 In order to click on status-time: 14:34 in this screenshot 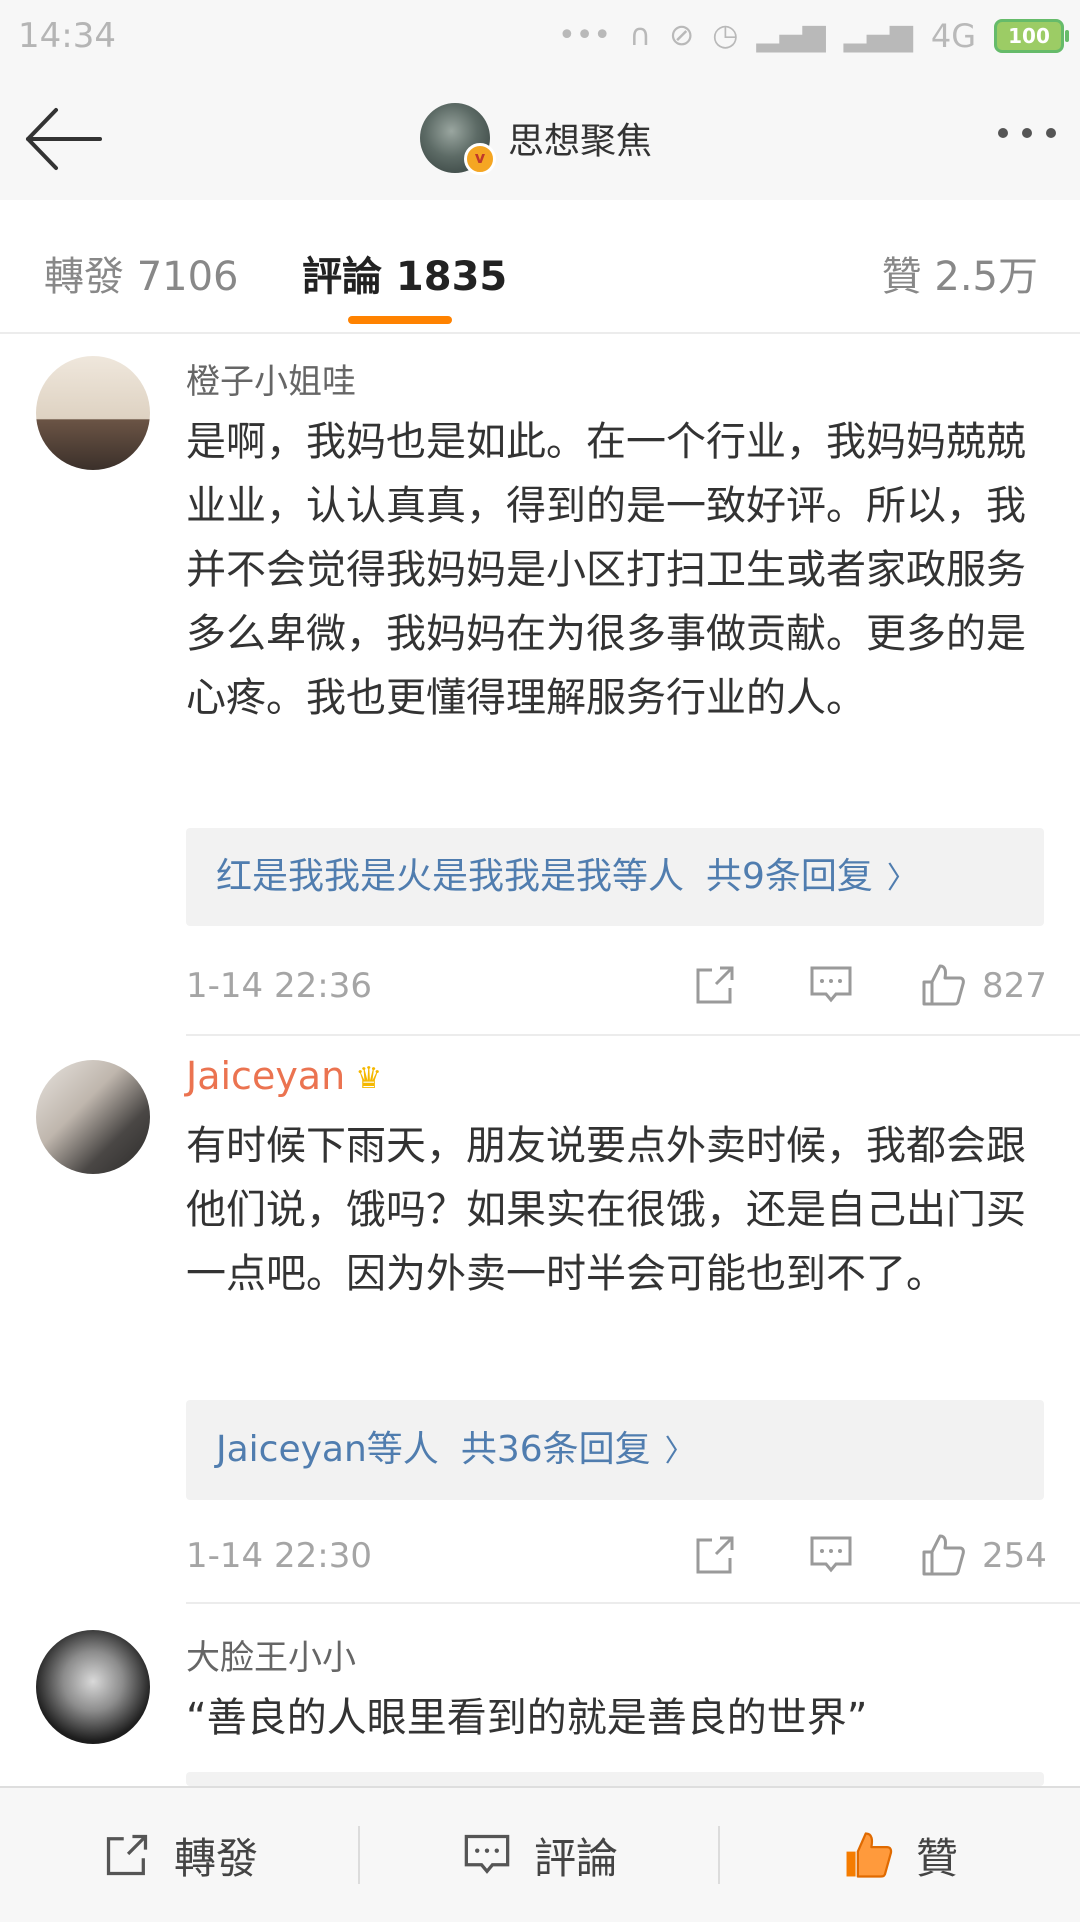, I will do `click(67, 36)`.